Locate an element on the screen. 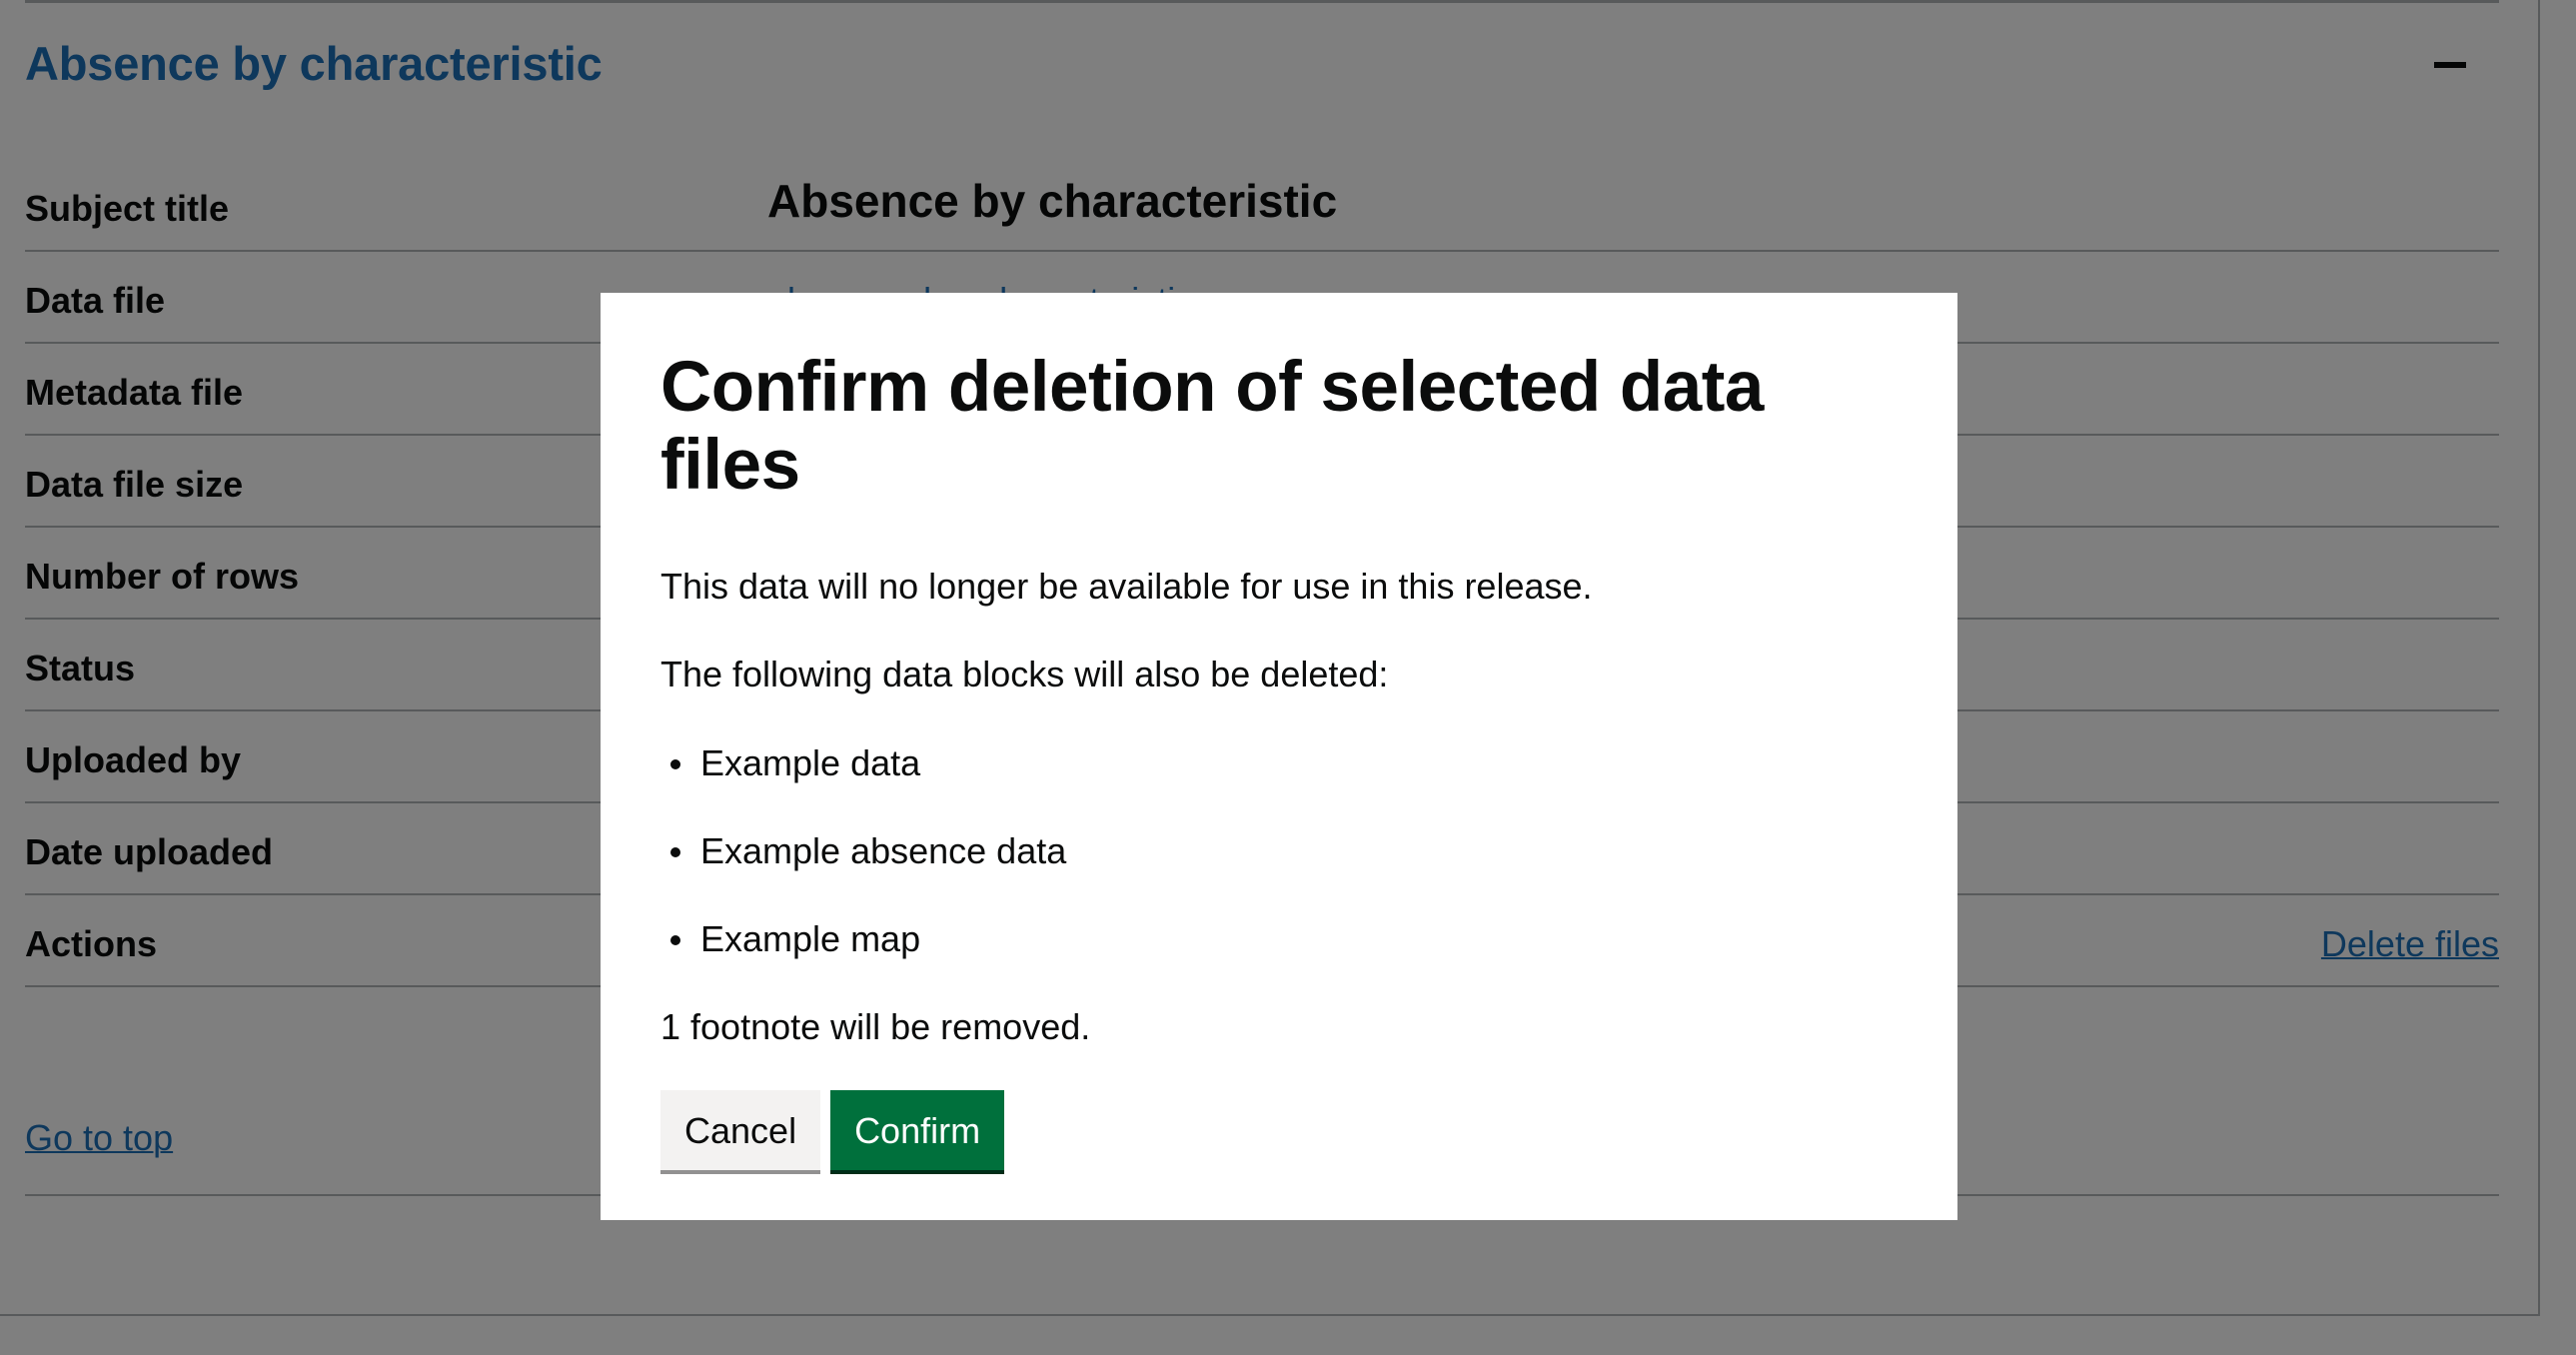 Image resolution: width=2576 pixels, height=1355 pixels. modal-button-group: Cancel Confirm is located at coordinates (1279, 1130).